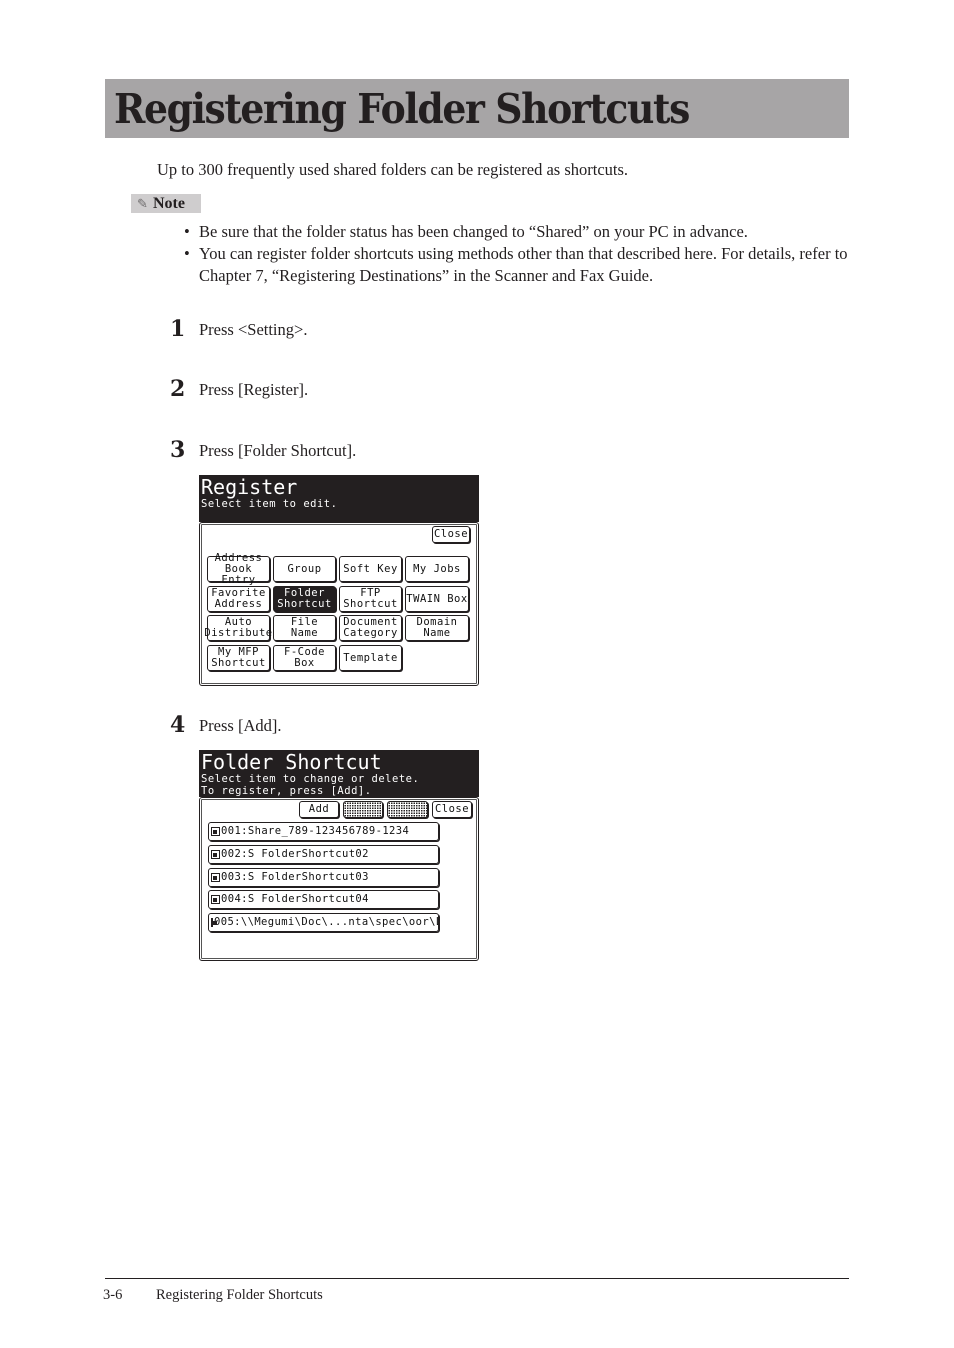  I want to click on pencil-icon: ✎, so click(142, 203).